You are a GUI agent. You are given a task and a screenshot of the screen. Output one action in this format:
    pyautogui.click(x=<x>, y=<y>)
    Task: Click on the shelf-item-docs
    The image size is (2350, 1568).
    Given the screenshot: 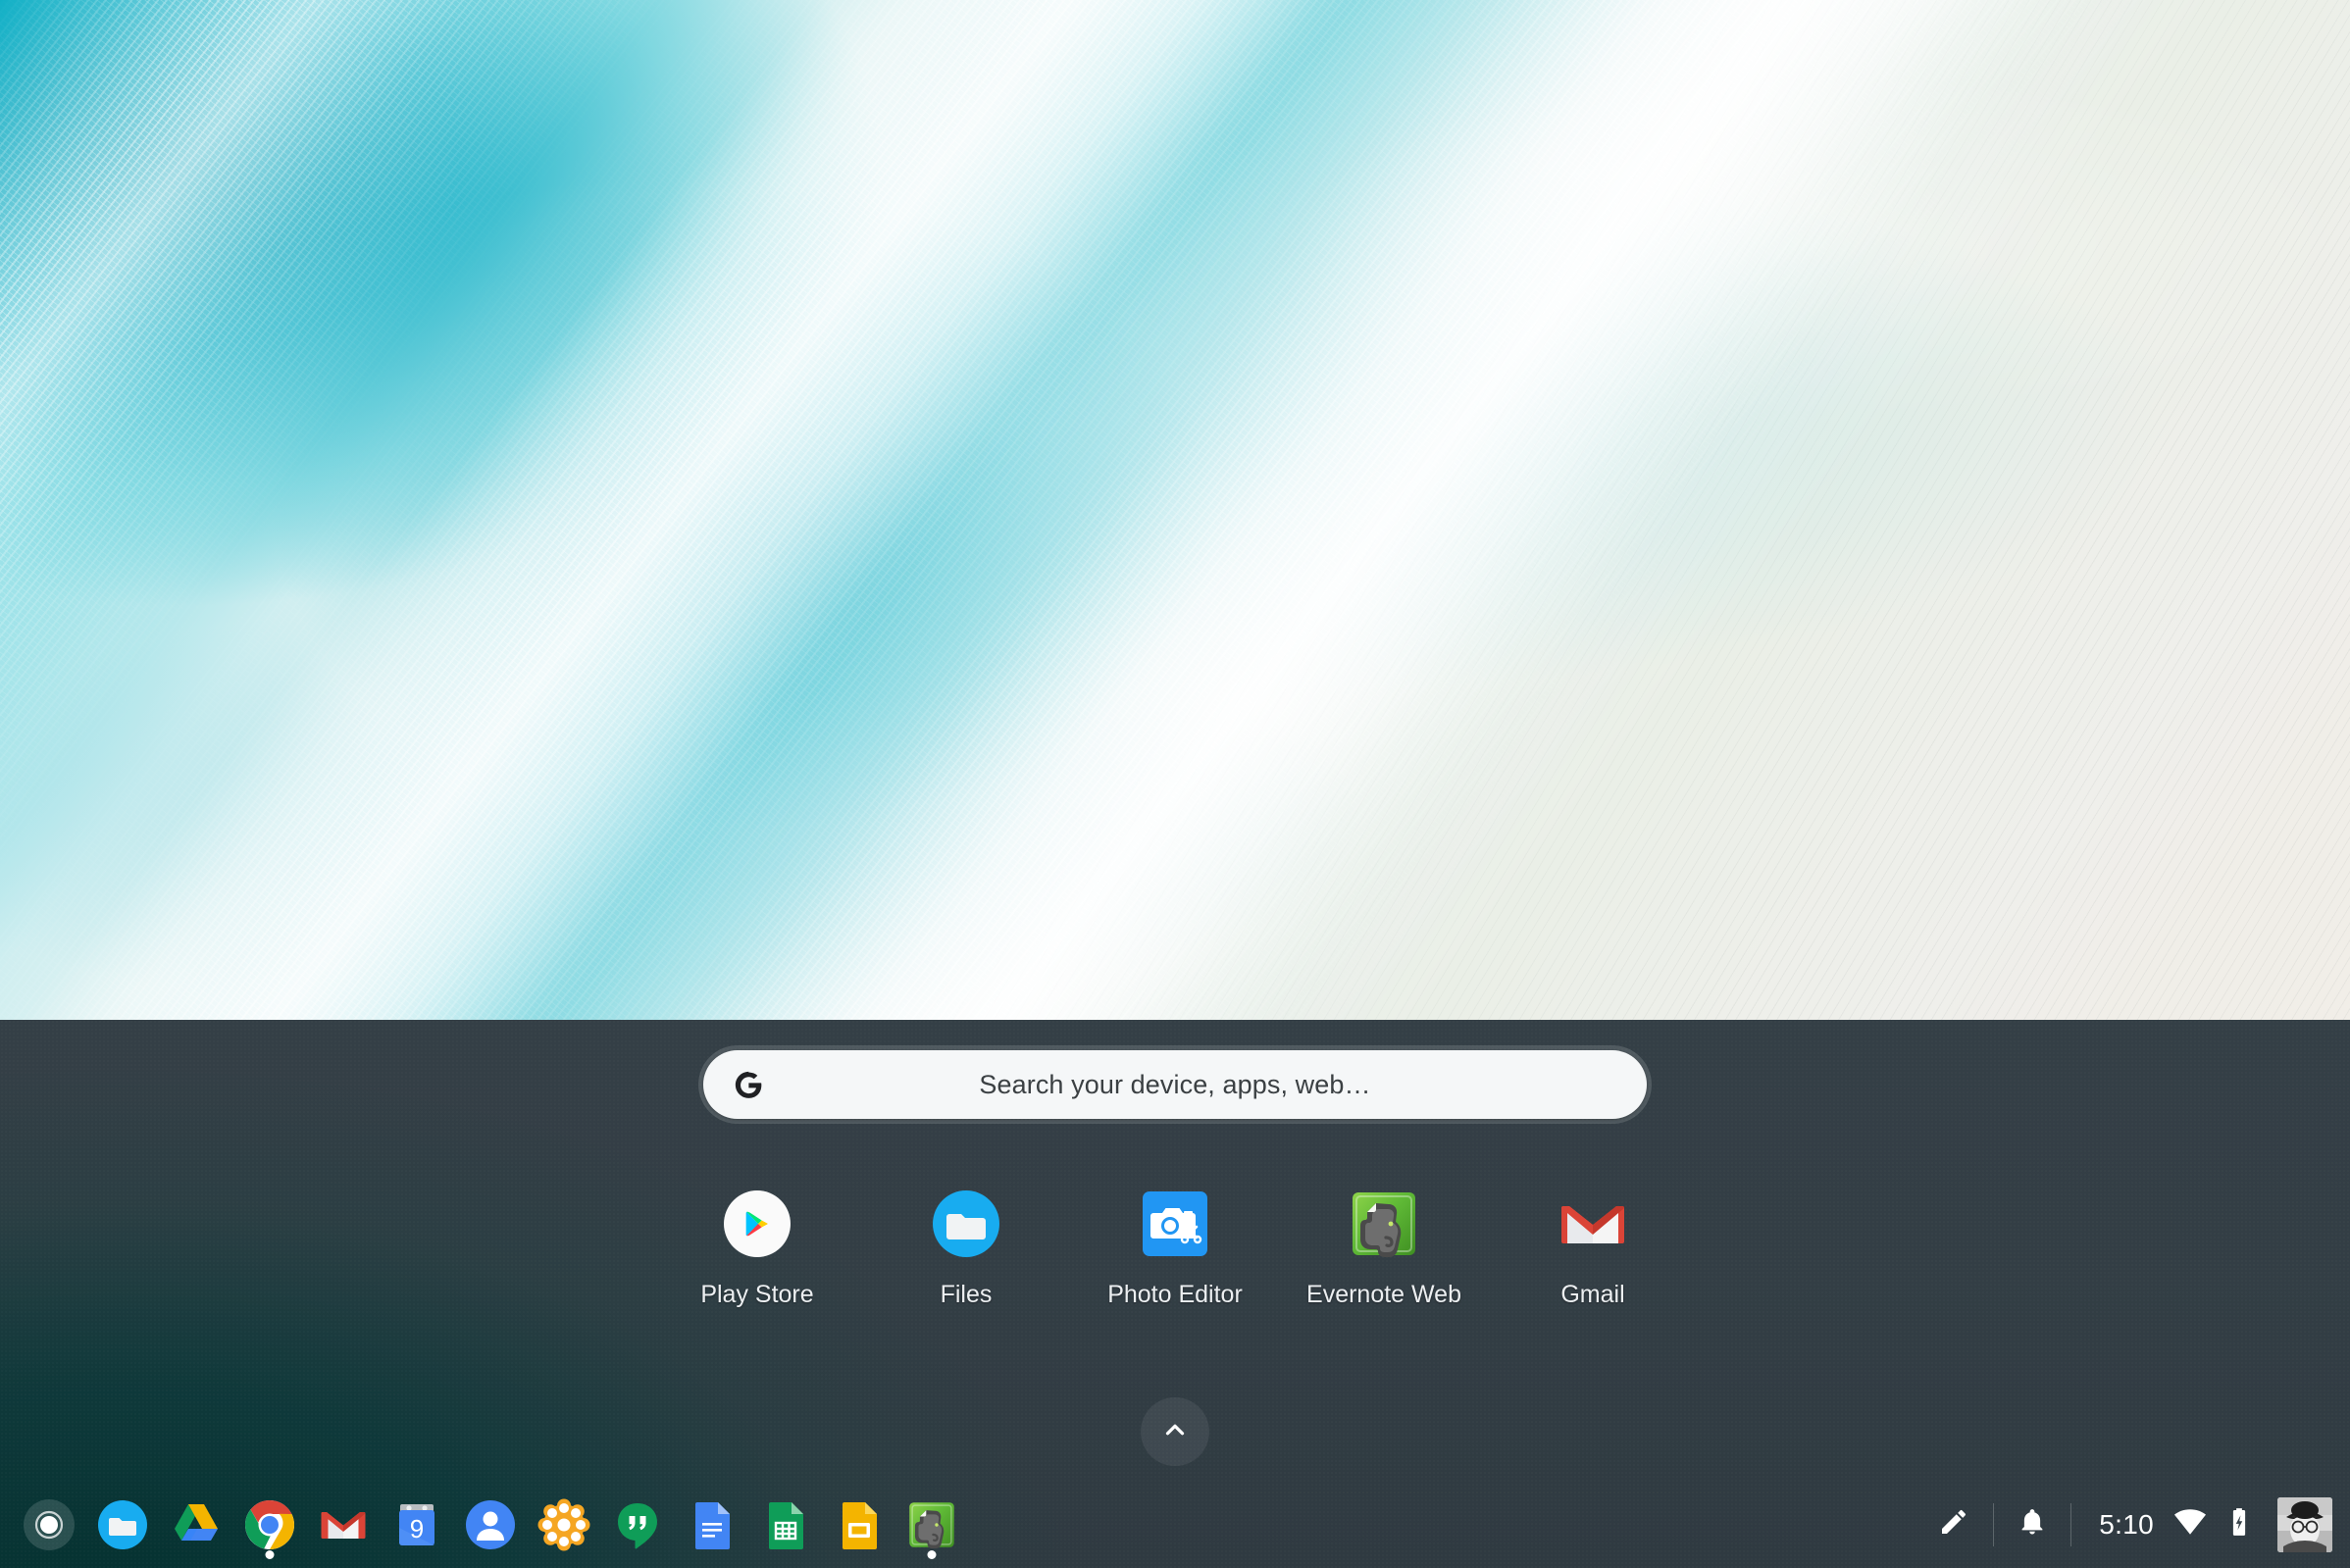 What is the action you would take?
    pyautogui.click(x=710, y=1524)
    